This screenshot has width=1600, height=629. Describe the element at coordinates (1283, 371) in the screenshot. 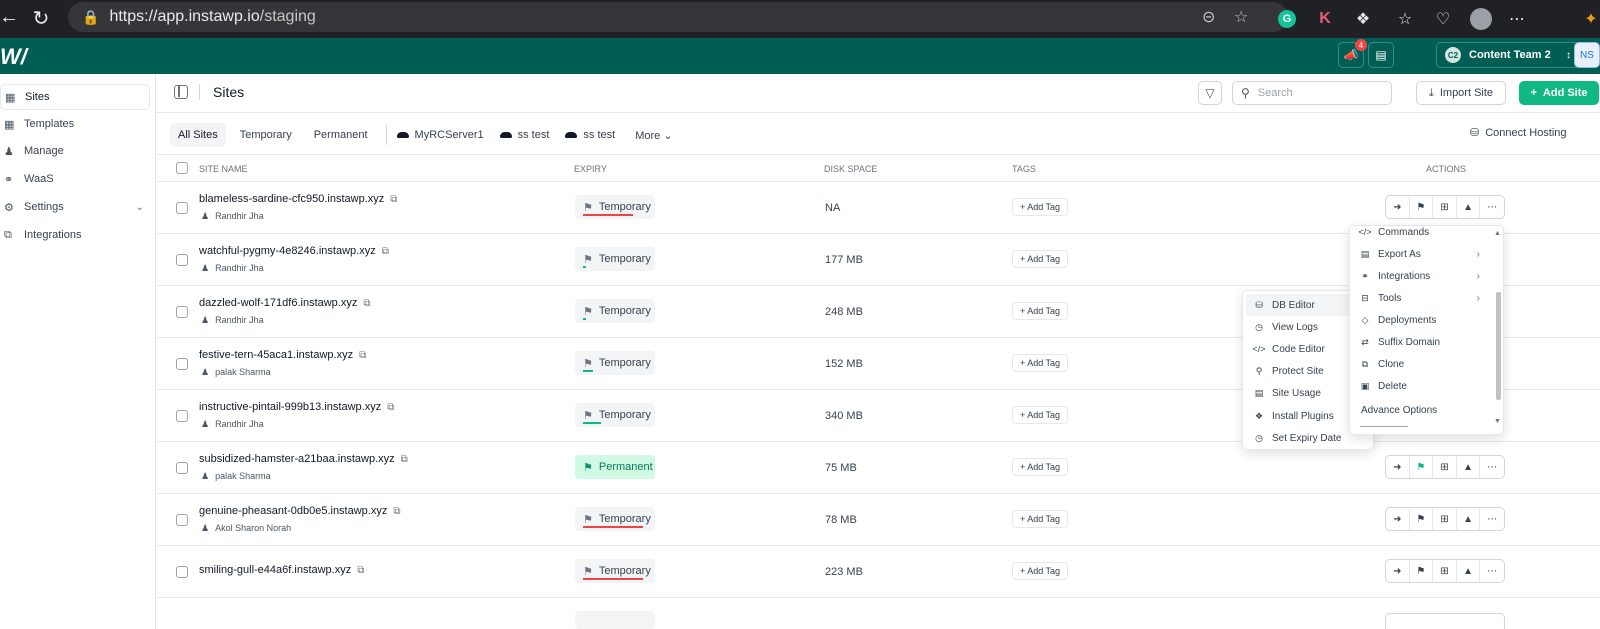

I see `menu-item-protect-site: ⚲ Protect Site` at that location.